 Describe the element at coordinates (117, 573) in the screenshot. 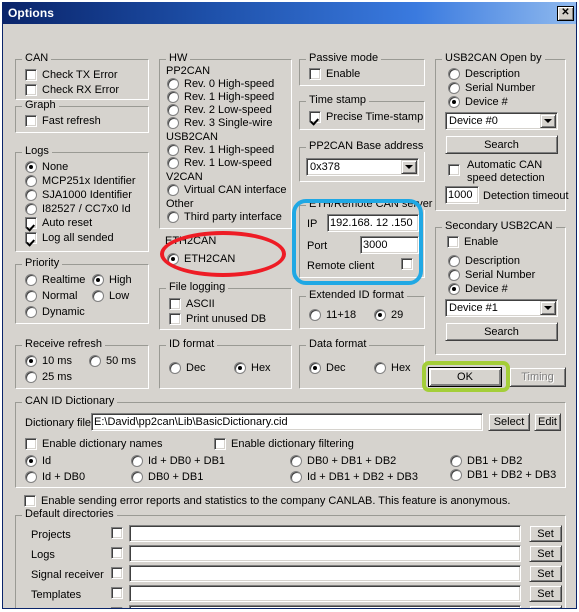

I see `checkbox-directory-signal-receiver` at that location.